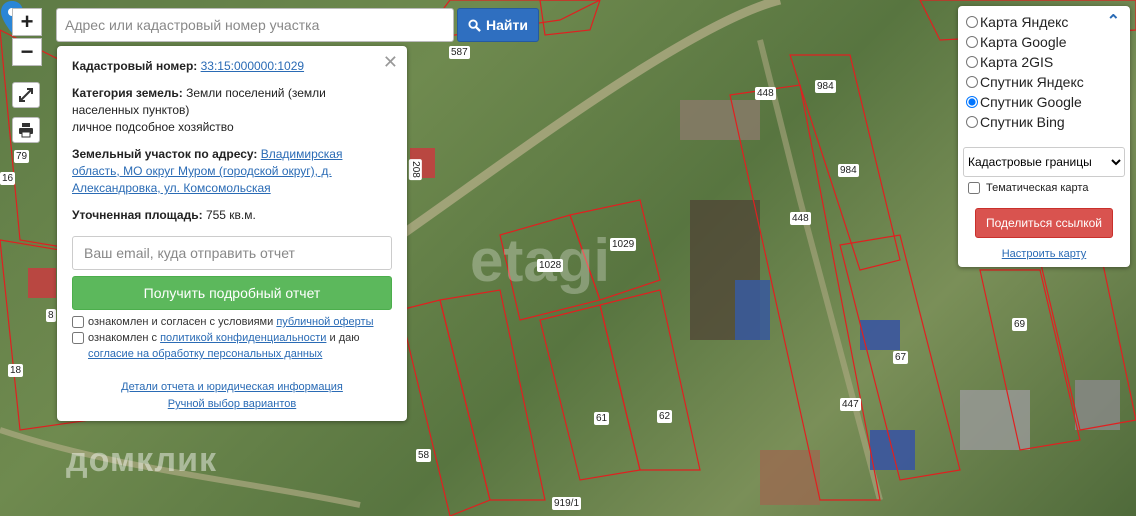  I want to click on layer-option-bing-satellite: Спутник Bing, so click(1044, 122).